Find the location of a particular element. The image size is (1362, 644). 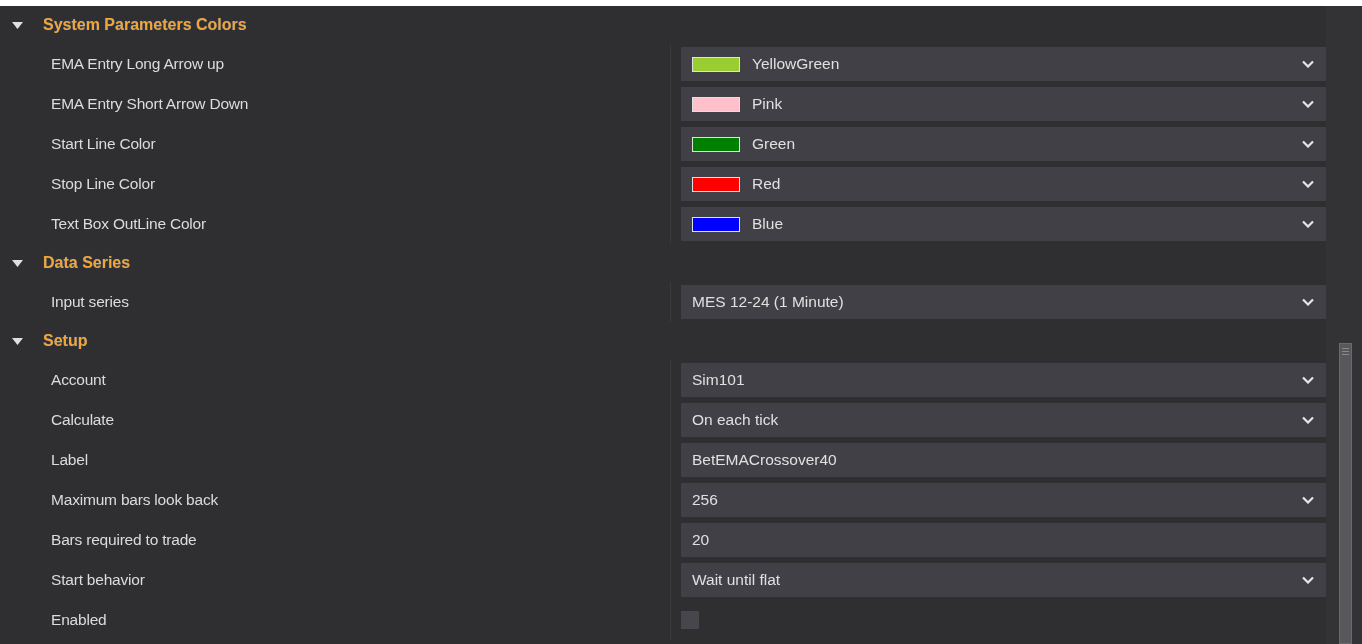

property-label: Label is located at coordinates (69, 460).